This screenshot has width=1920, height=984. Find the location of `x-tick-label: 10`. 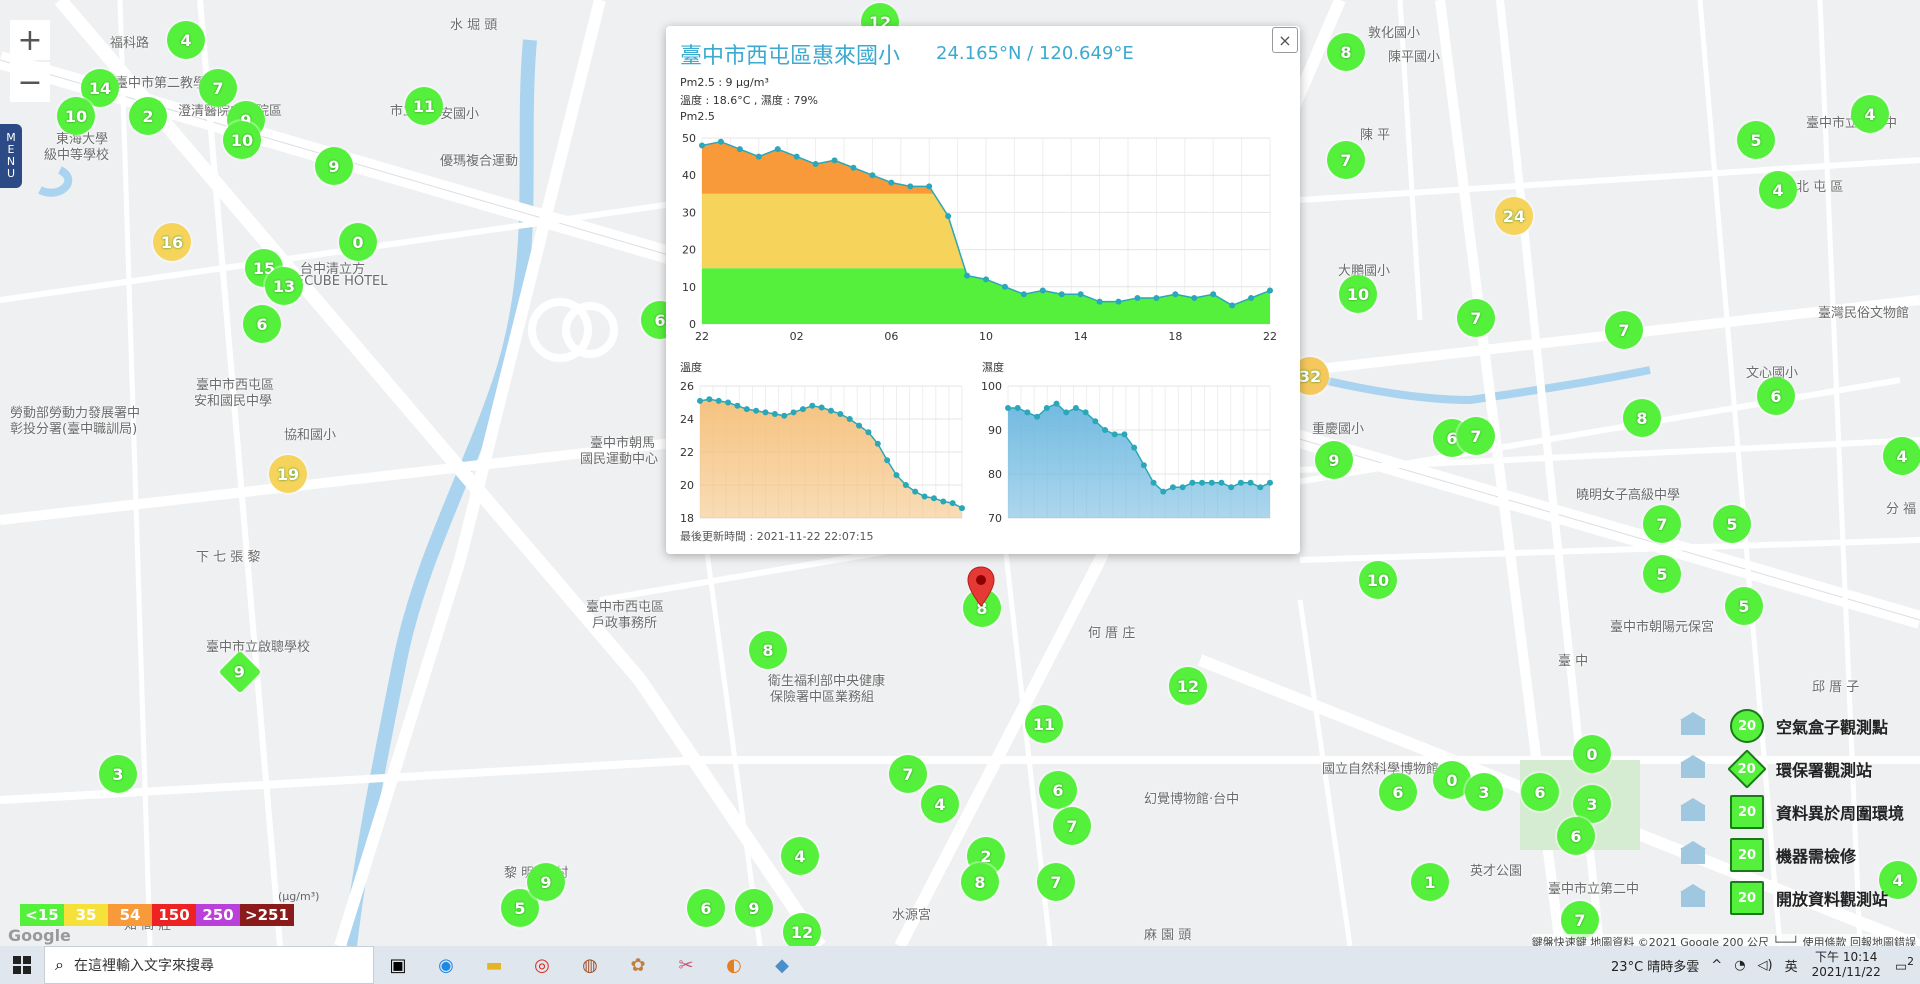

x-tick-label: 10 is located at coordinates (986, 336).